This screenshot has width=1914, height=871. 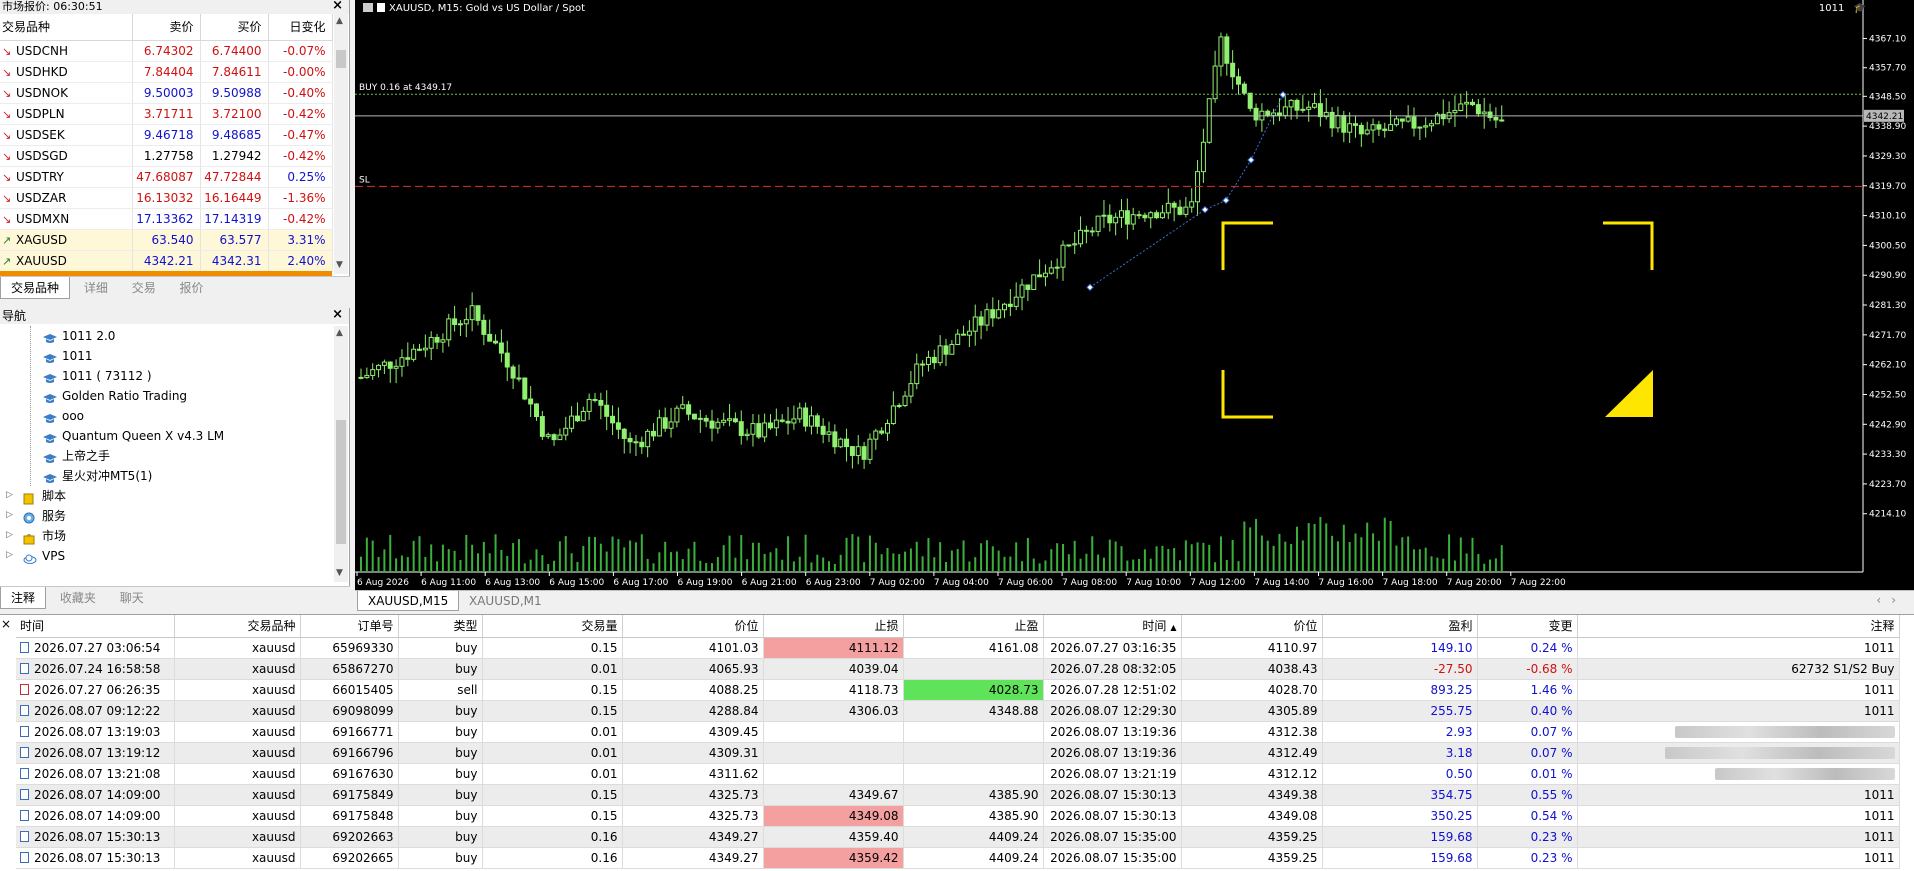 I want to click on navigator-expert-item: 1011 ( 73112 ), so click(x=97, y=376).